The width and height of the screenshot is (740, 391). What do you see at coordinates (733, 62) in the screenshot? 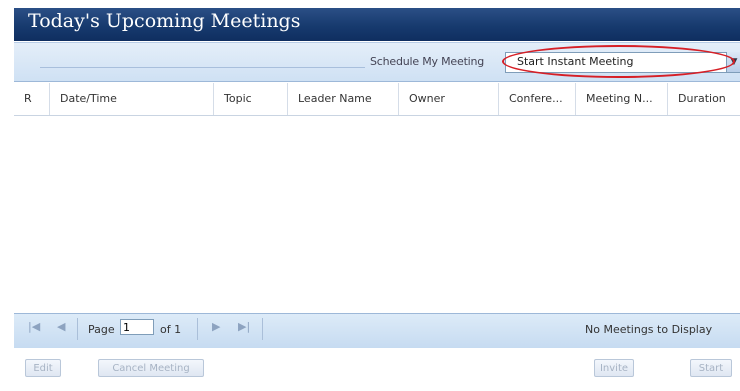
I see `chevron-down-icon: ▼` at bounding box center [733, 62].